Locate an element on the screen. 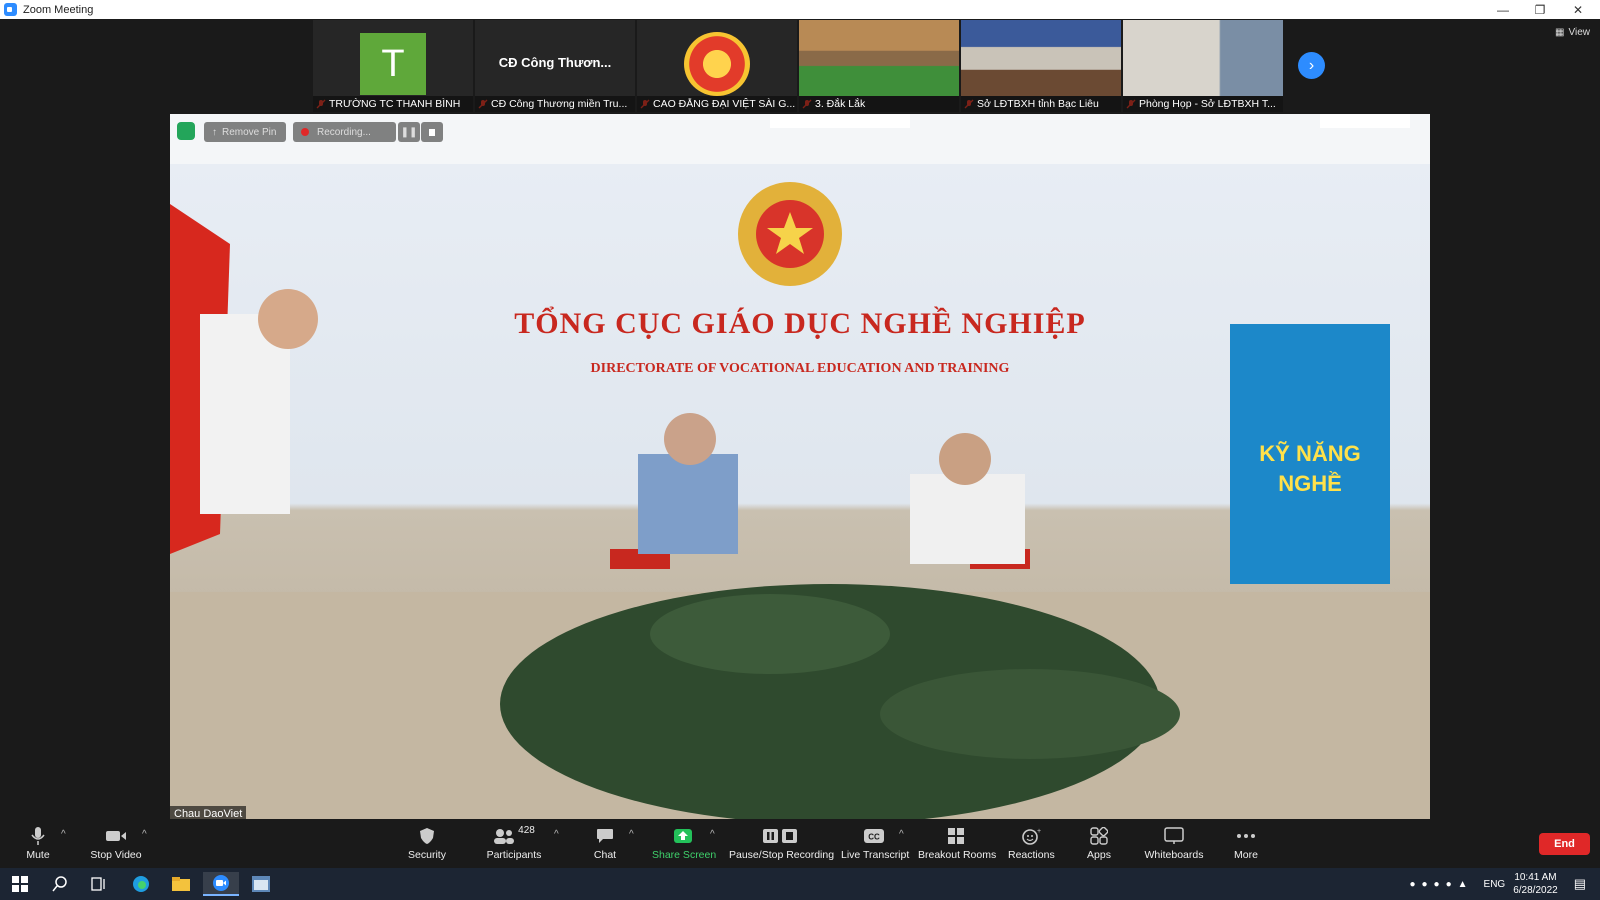 The width and height of the screenshot is (1600, 900). language-indicator: ENG is located at coordinates (1495, 884).